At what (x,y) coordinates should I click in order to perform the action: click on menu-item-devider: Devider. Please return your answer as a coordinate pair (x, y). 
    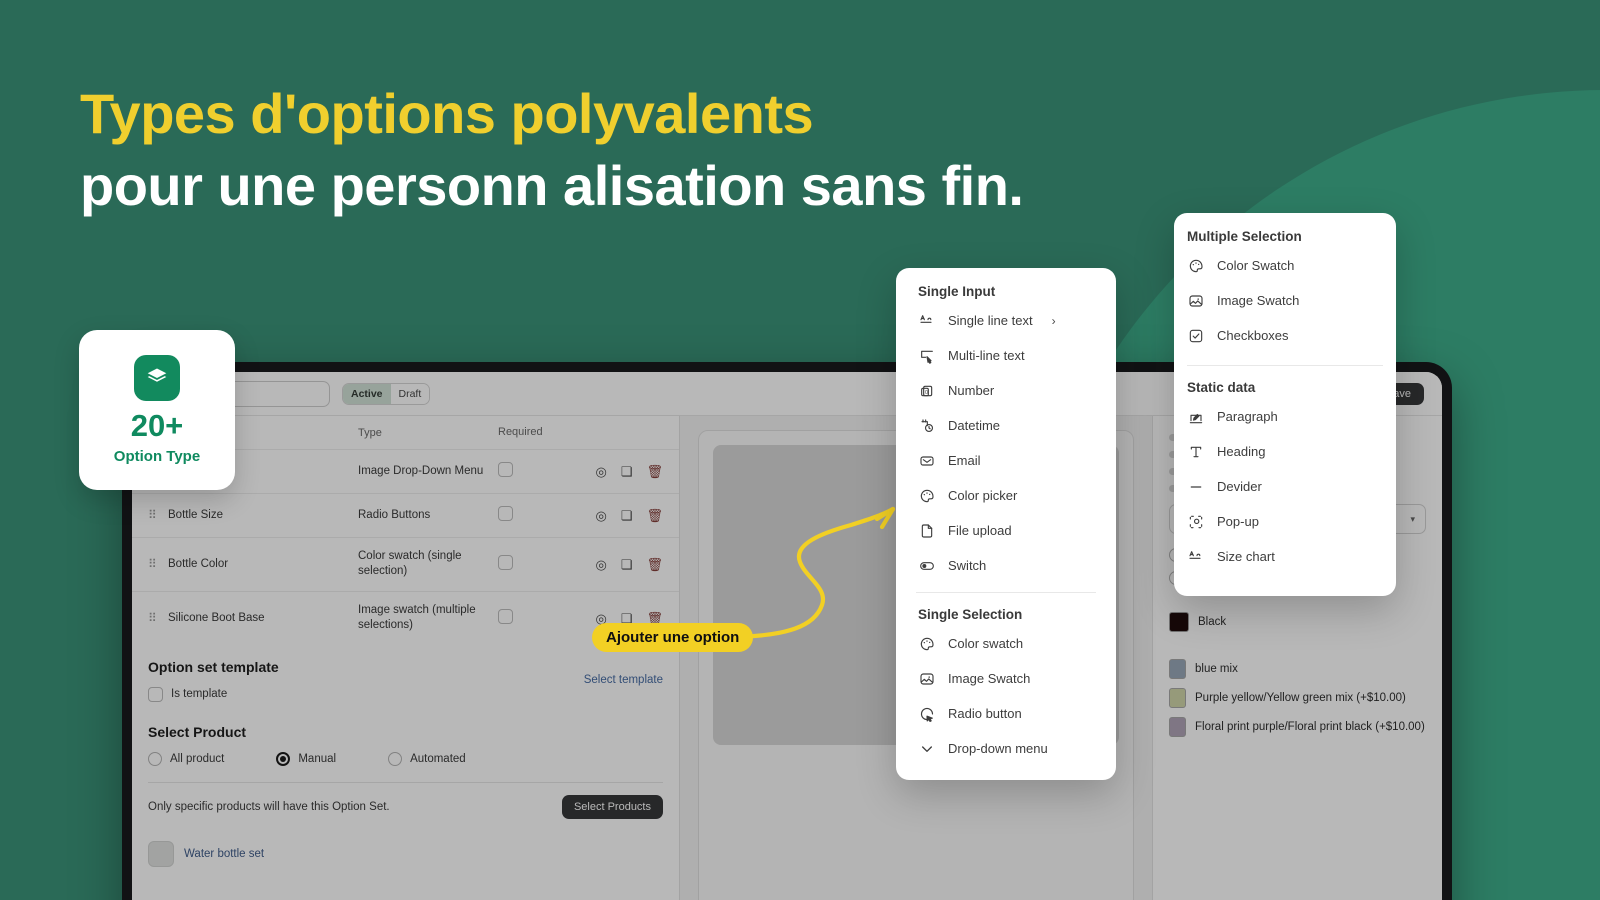
    Looking at the image, I should click on (1285, 486).